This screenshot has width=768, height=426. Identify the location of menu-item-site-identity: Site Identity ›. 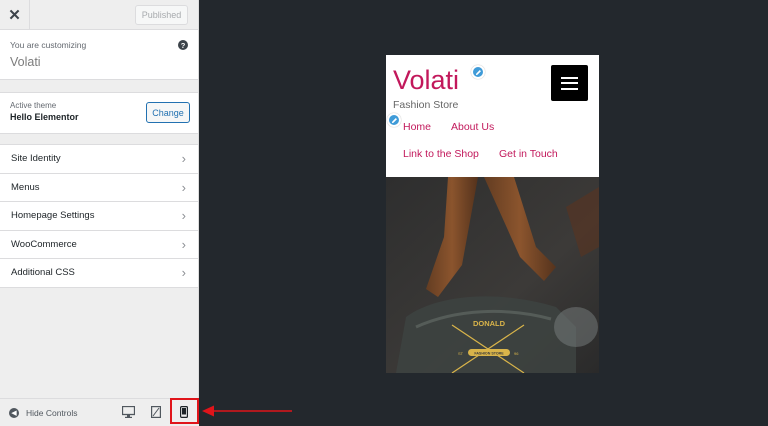
(99, 159).